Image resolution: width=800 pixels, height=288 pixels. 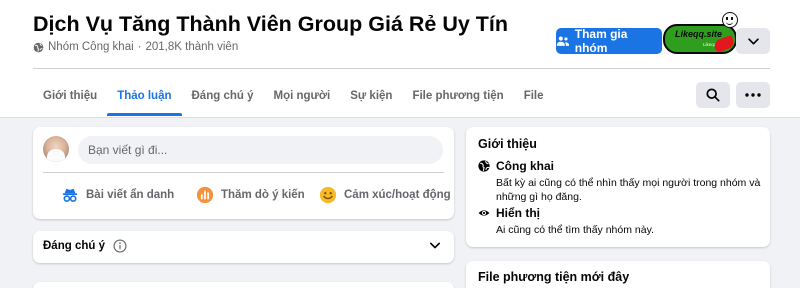 I want to click on featured-header: Đáng chú ý, so click(x=85, y=246).